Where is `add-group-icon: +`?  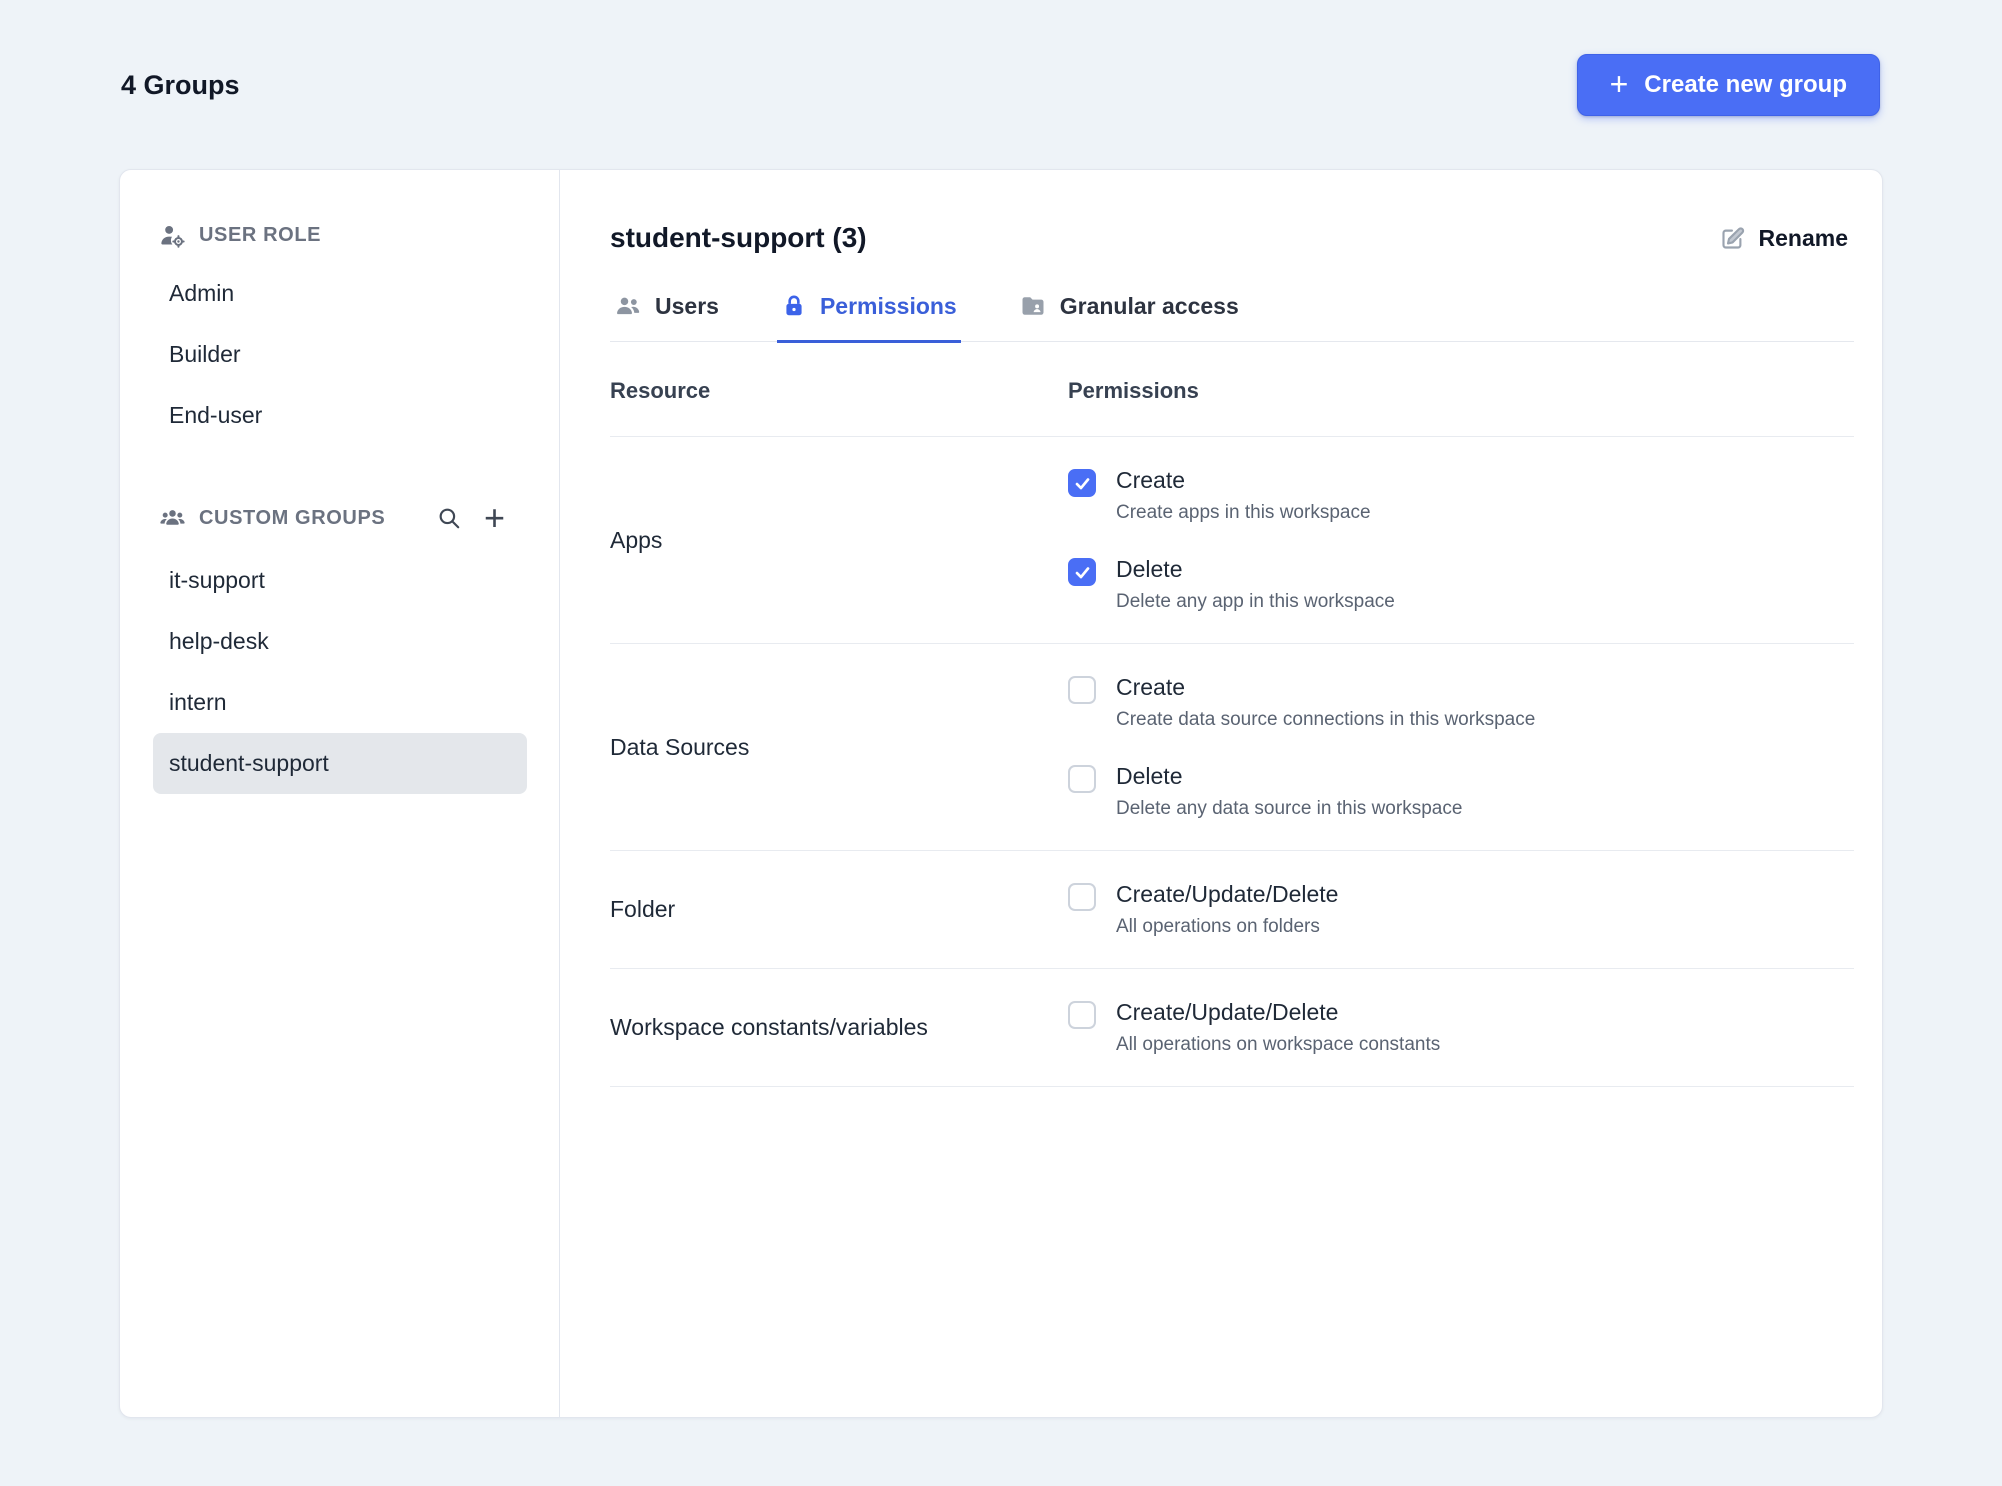
add-group-icon: + is located at coordinates (494, 518).